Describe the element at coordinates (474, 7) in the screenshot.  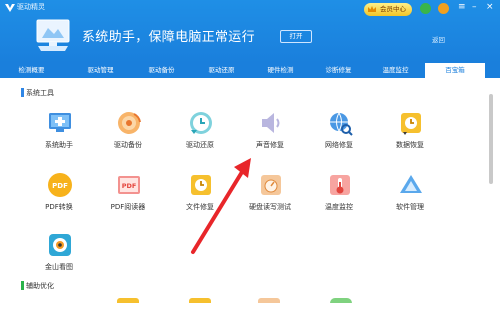
I see `minimize-icon: –` at that location.